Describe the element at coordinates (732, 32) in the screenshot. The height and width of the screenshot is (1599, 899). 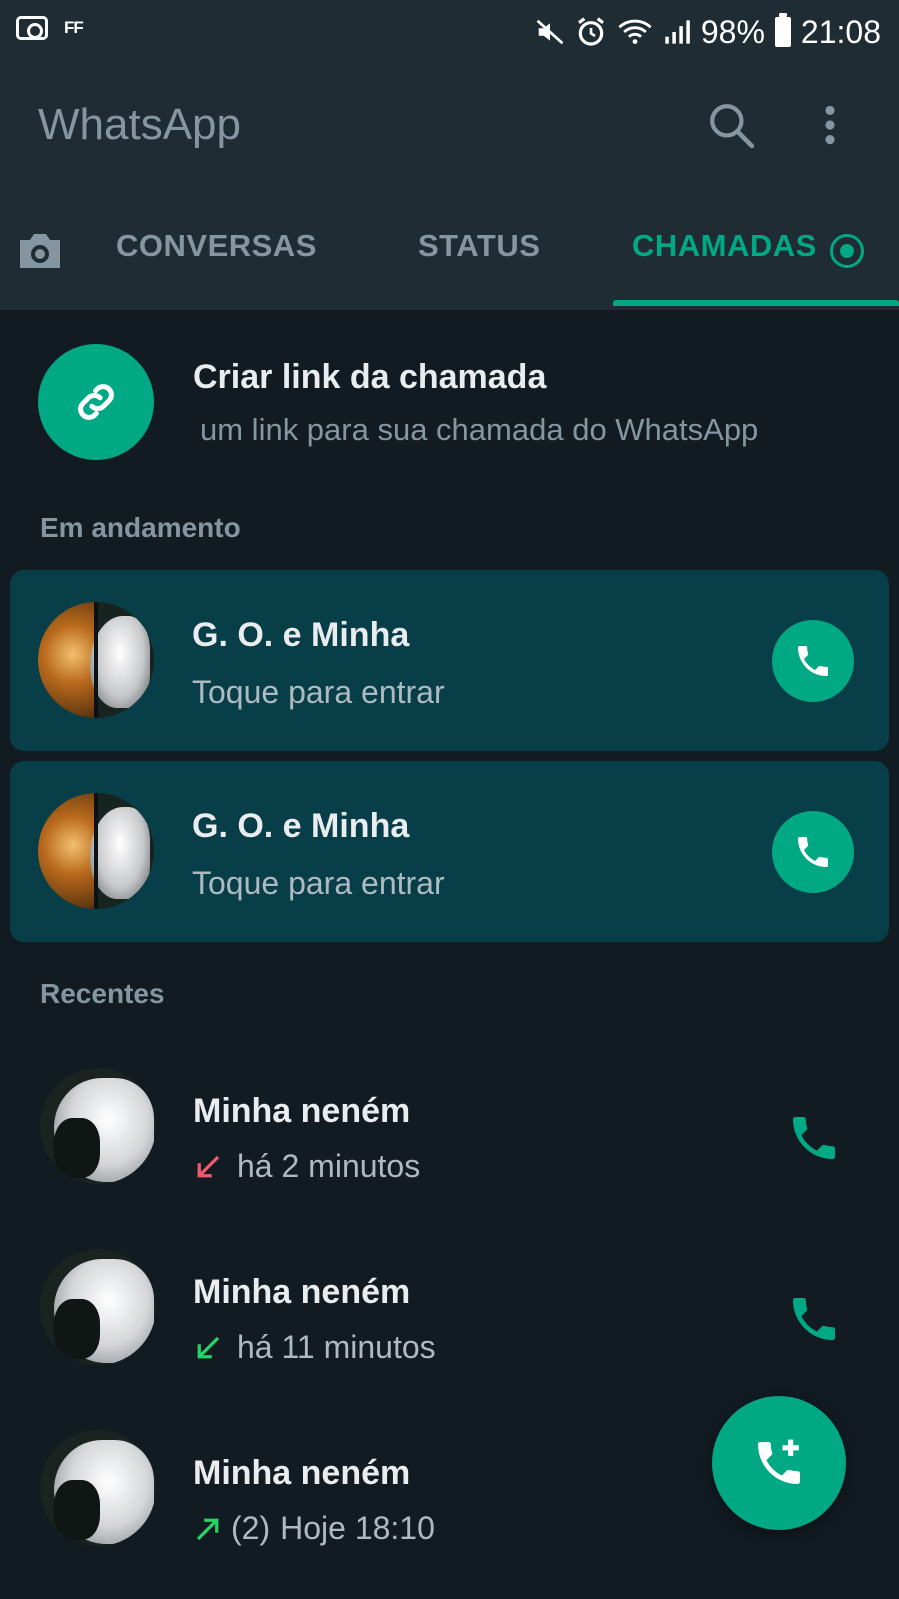
I see `battery-percentage: 98%` at that location.